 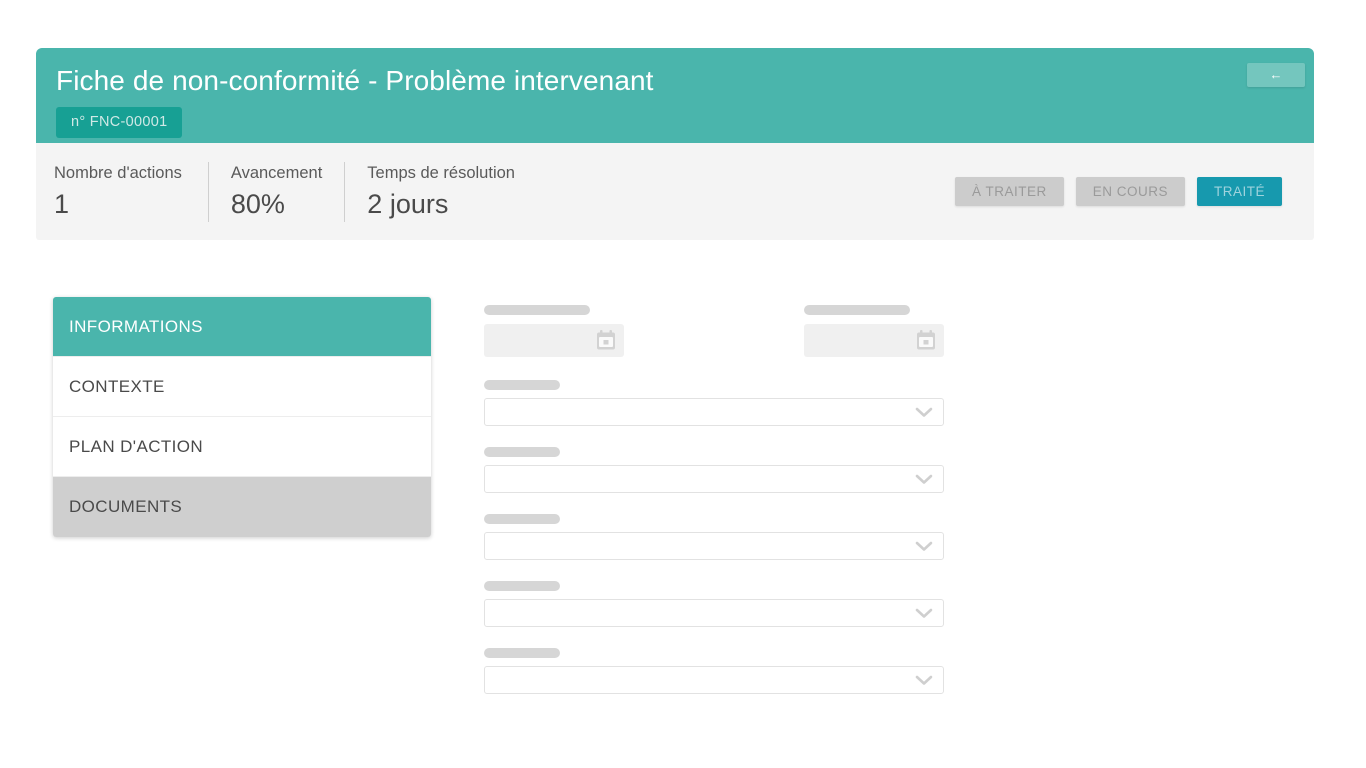 What do you see at coordinates (257, 203) in the screenshot?
I see `stat-value: 80%` at bounding box center [257, 203].